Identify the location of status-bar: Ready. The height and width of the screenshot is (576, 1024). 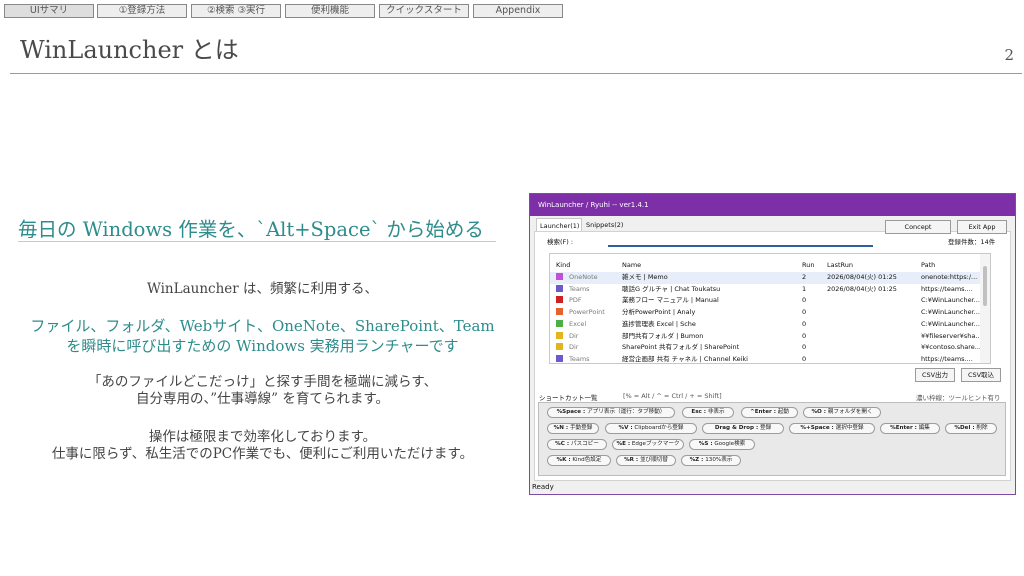
(543, 487).